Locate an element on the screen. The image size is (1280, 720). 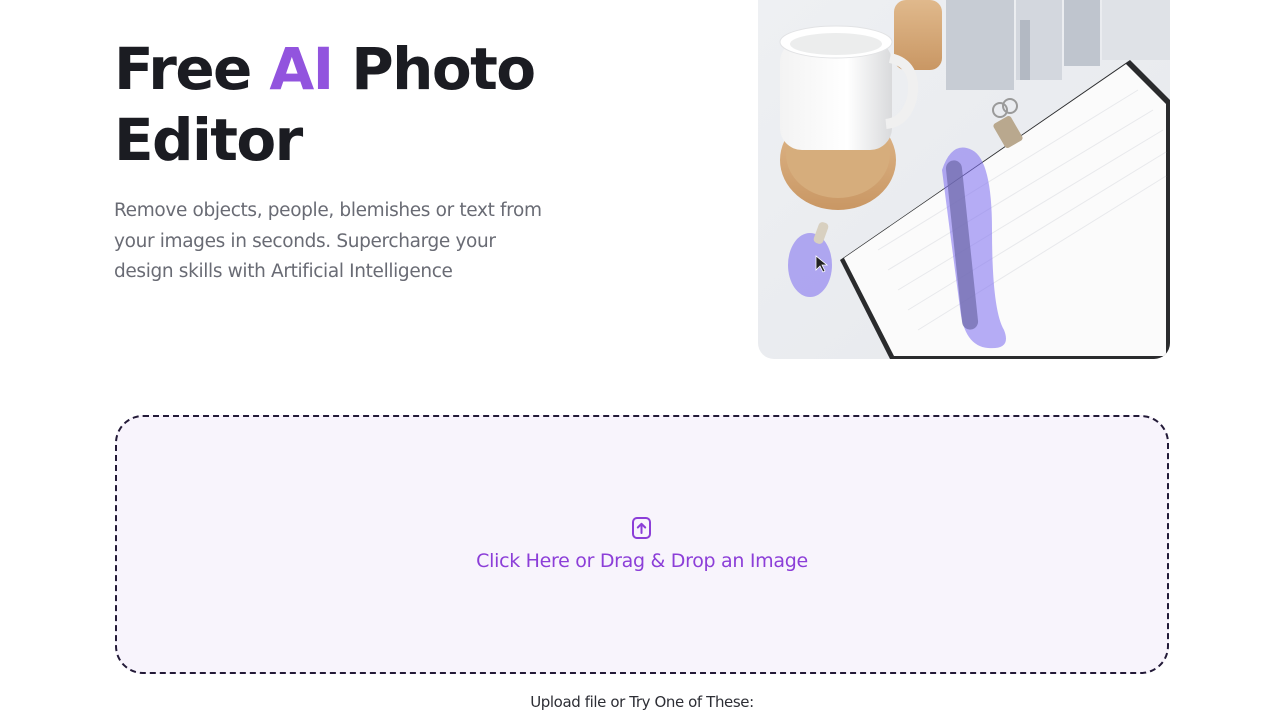
title-part1: Free is located at coordinates (192, 69).